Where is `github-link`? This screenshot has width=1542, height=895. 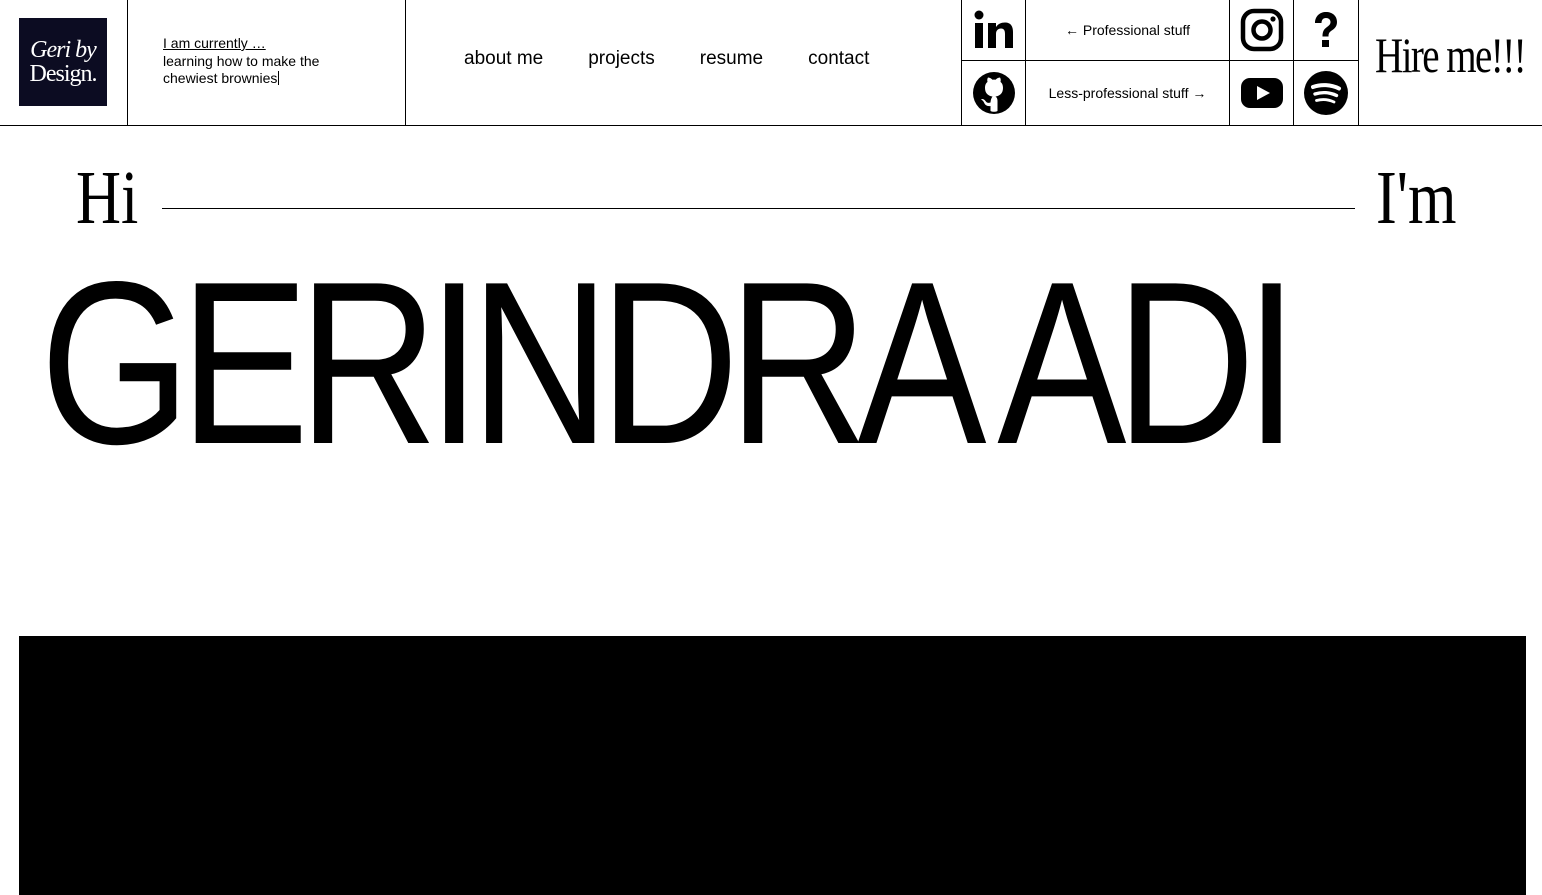 github-link is located at coordinates (994, 93).